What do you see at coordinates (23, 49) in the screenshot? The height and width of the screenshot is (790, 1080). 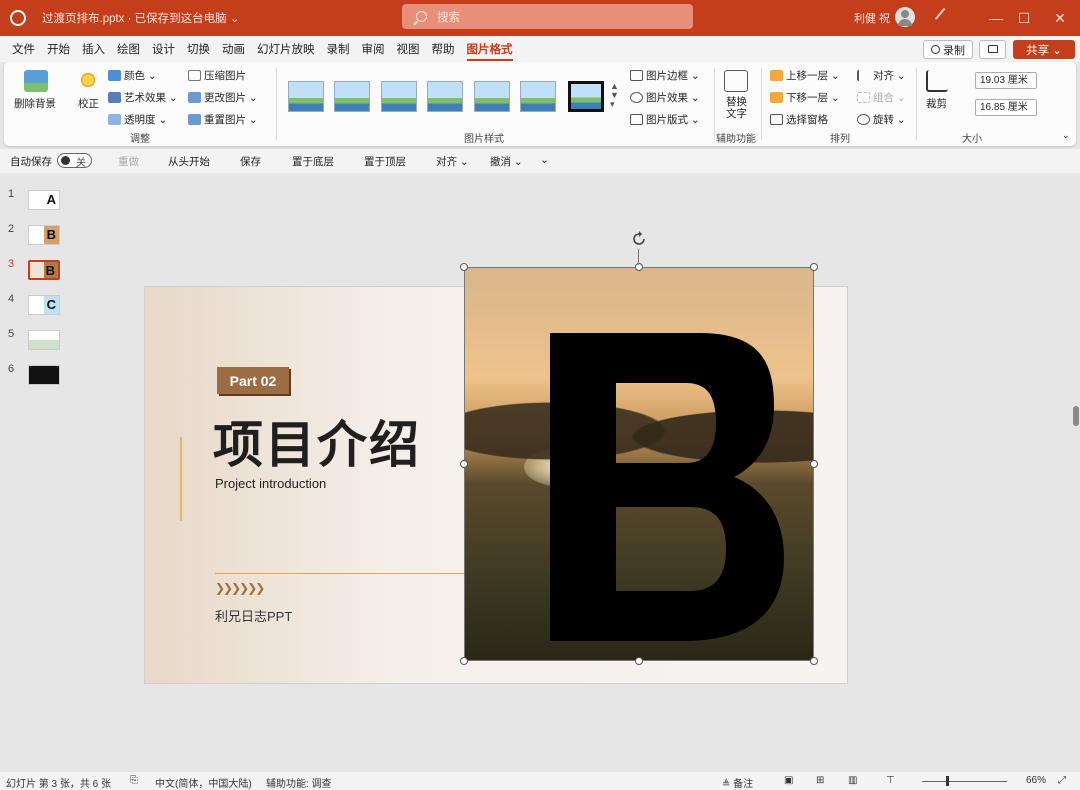 I see `tab-file: 文件` at bounding box center [23, 49].